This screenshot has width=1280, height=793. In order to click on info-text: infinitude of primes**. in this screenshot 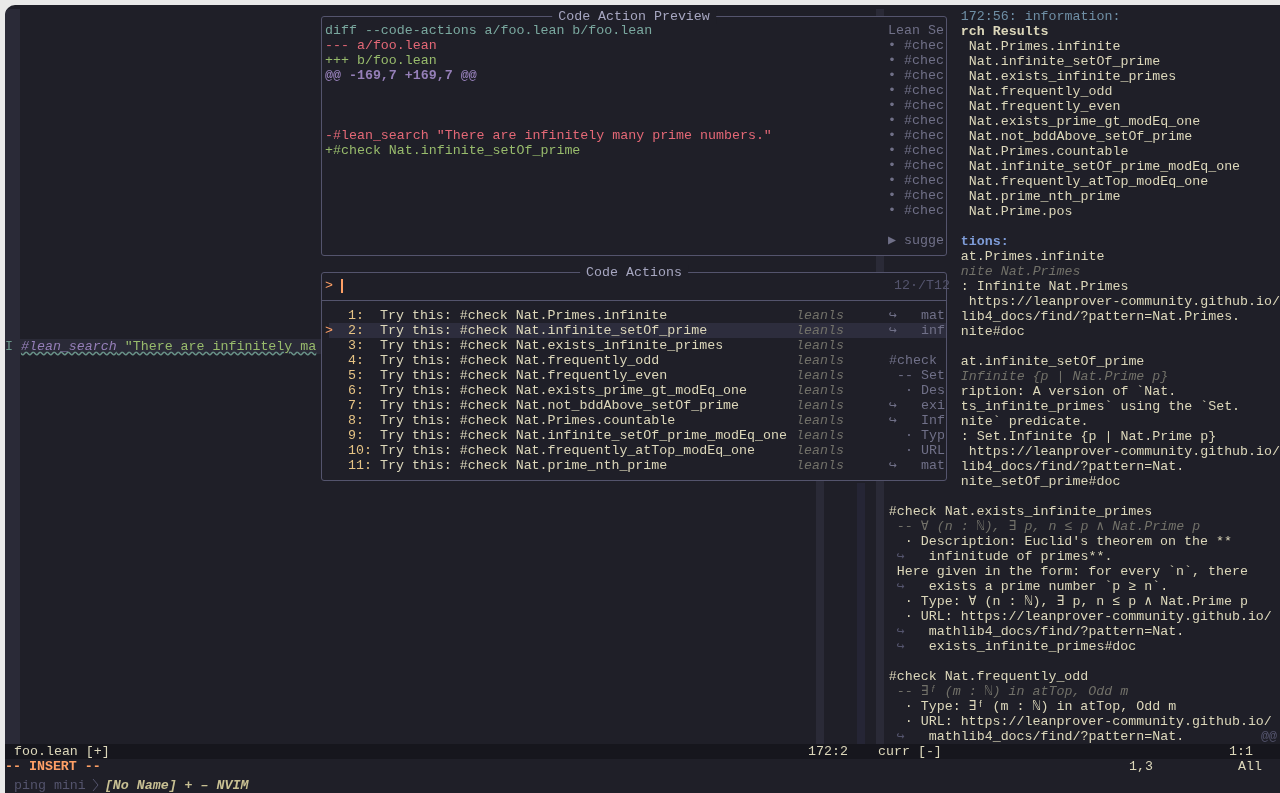, I will do `click(1020, 556)`.